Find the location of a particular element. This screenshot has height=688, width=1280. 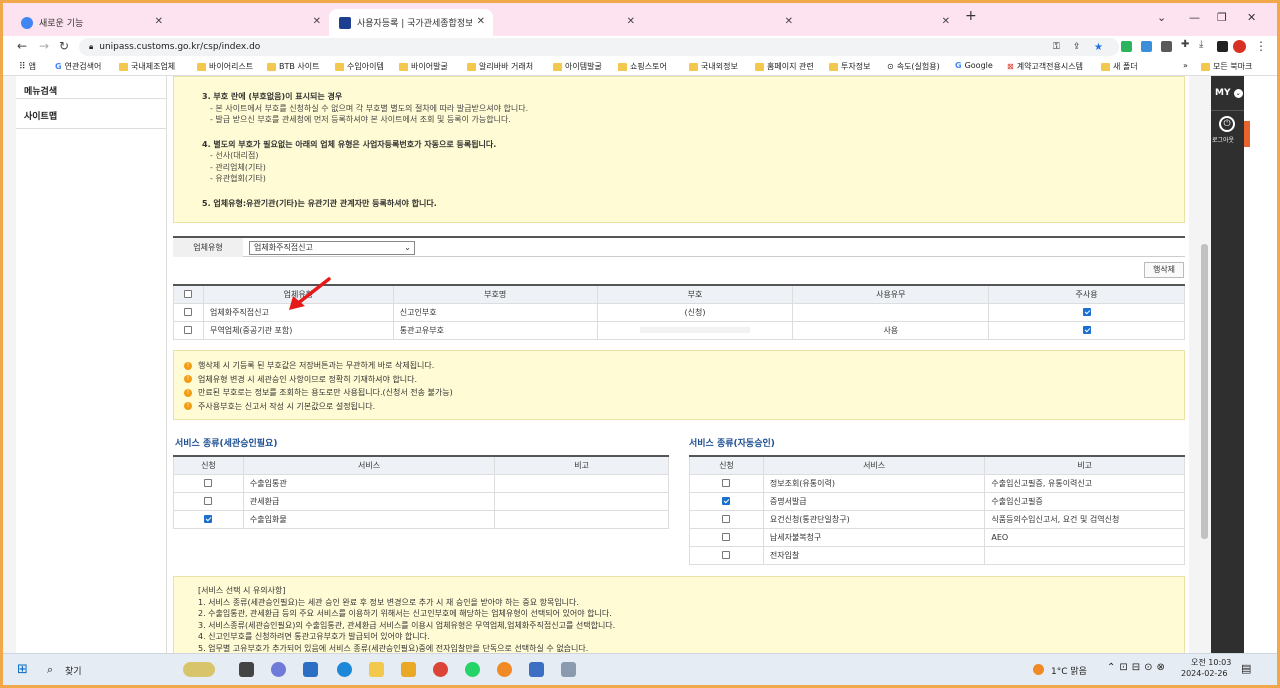

bookmark-folder: 새 폴더 is located at coordinates (1119, 66).